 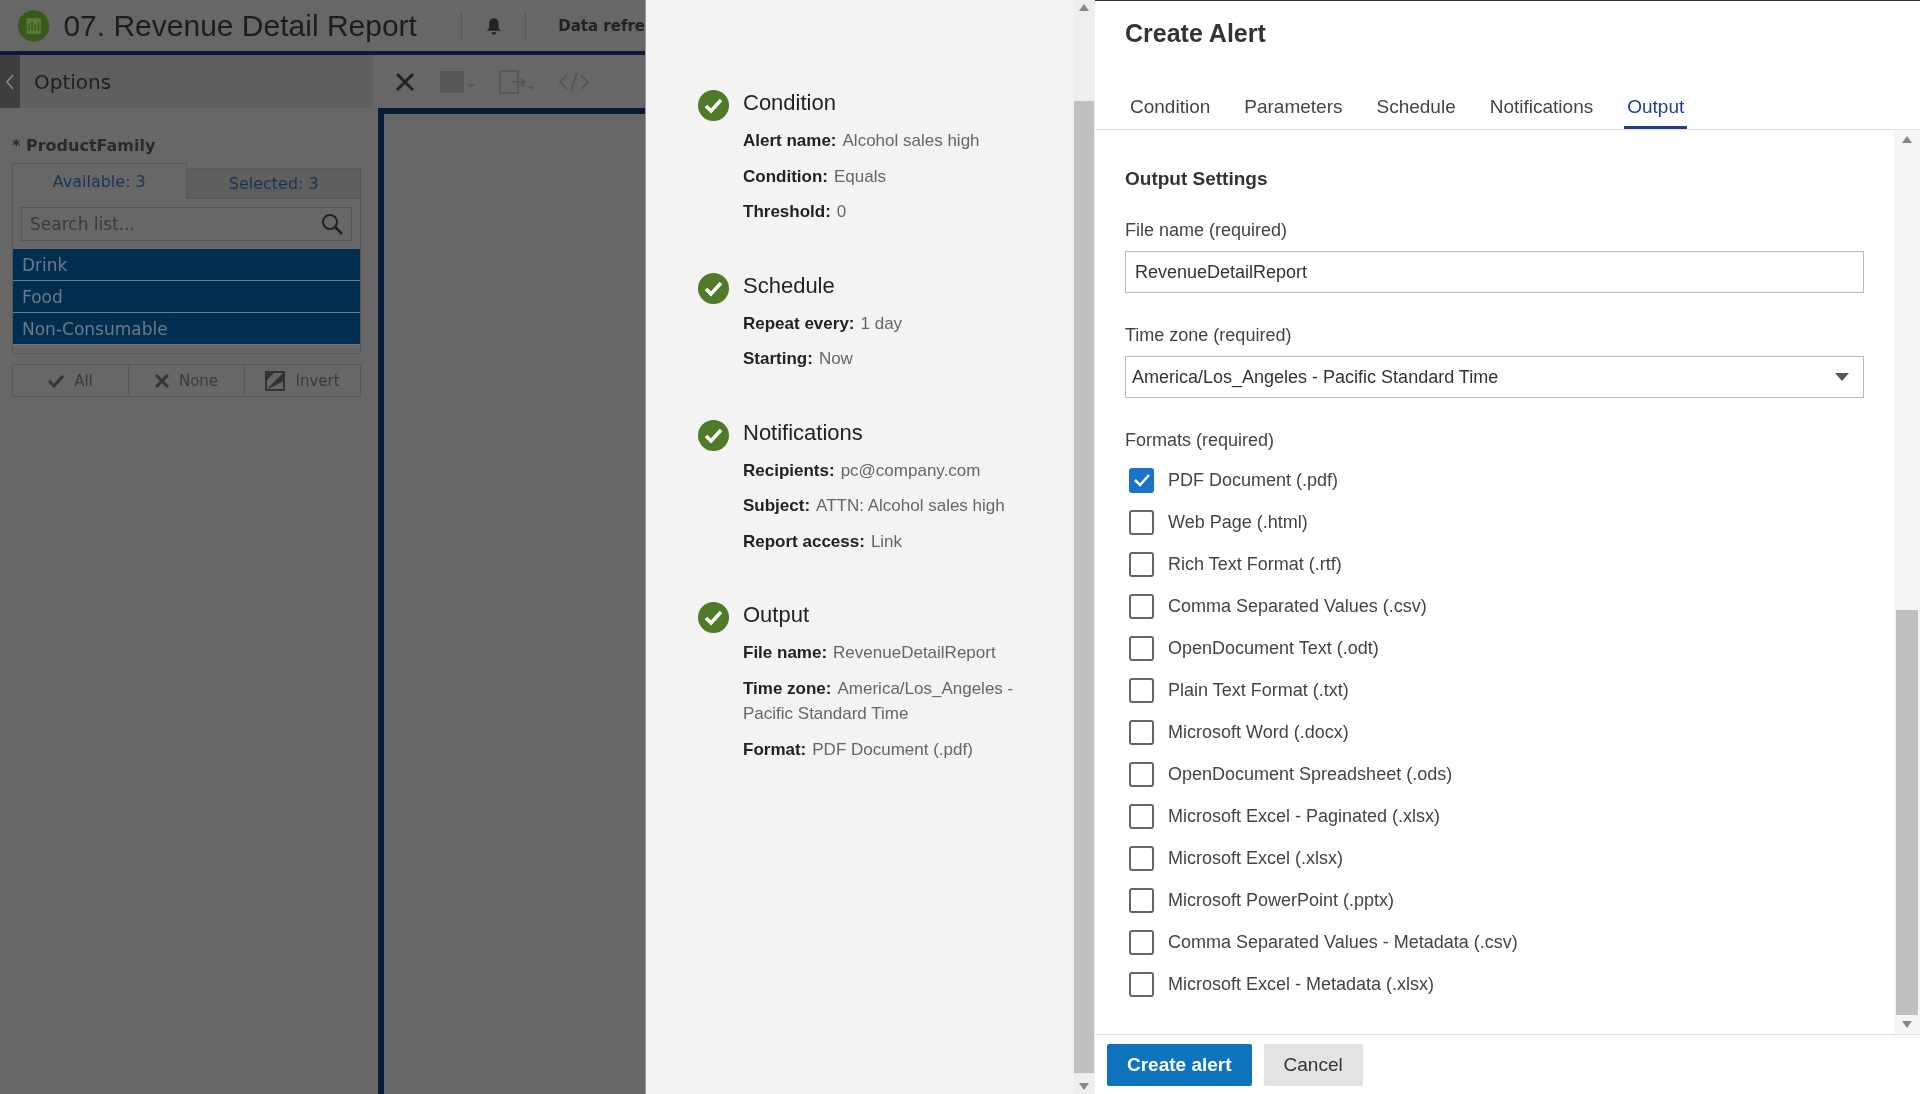 What do you see at coordinates (1313, 1064) in the screenshot?
I see `cancel-button: Cancel` at bounding box center [1313, 1064].